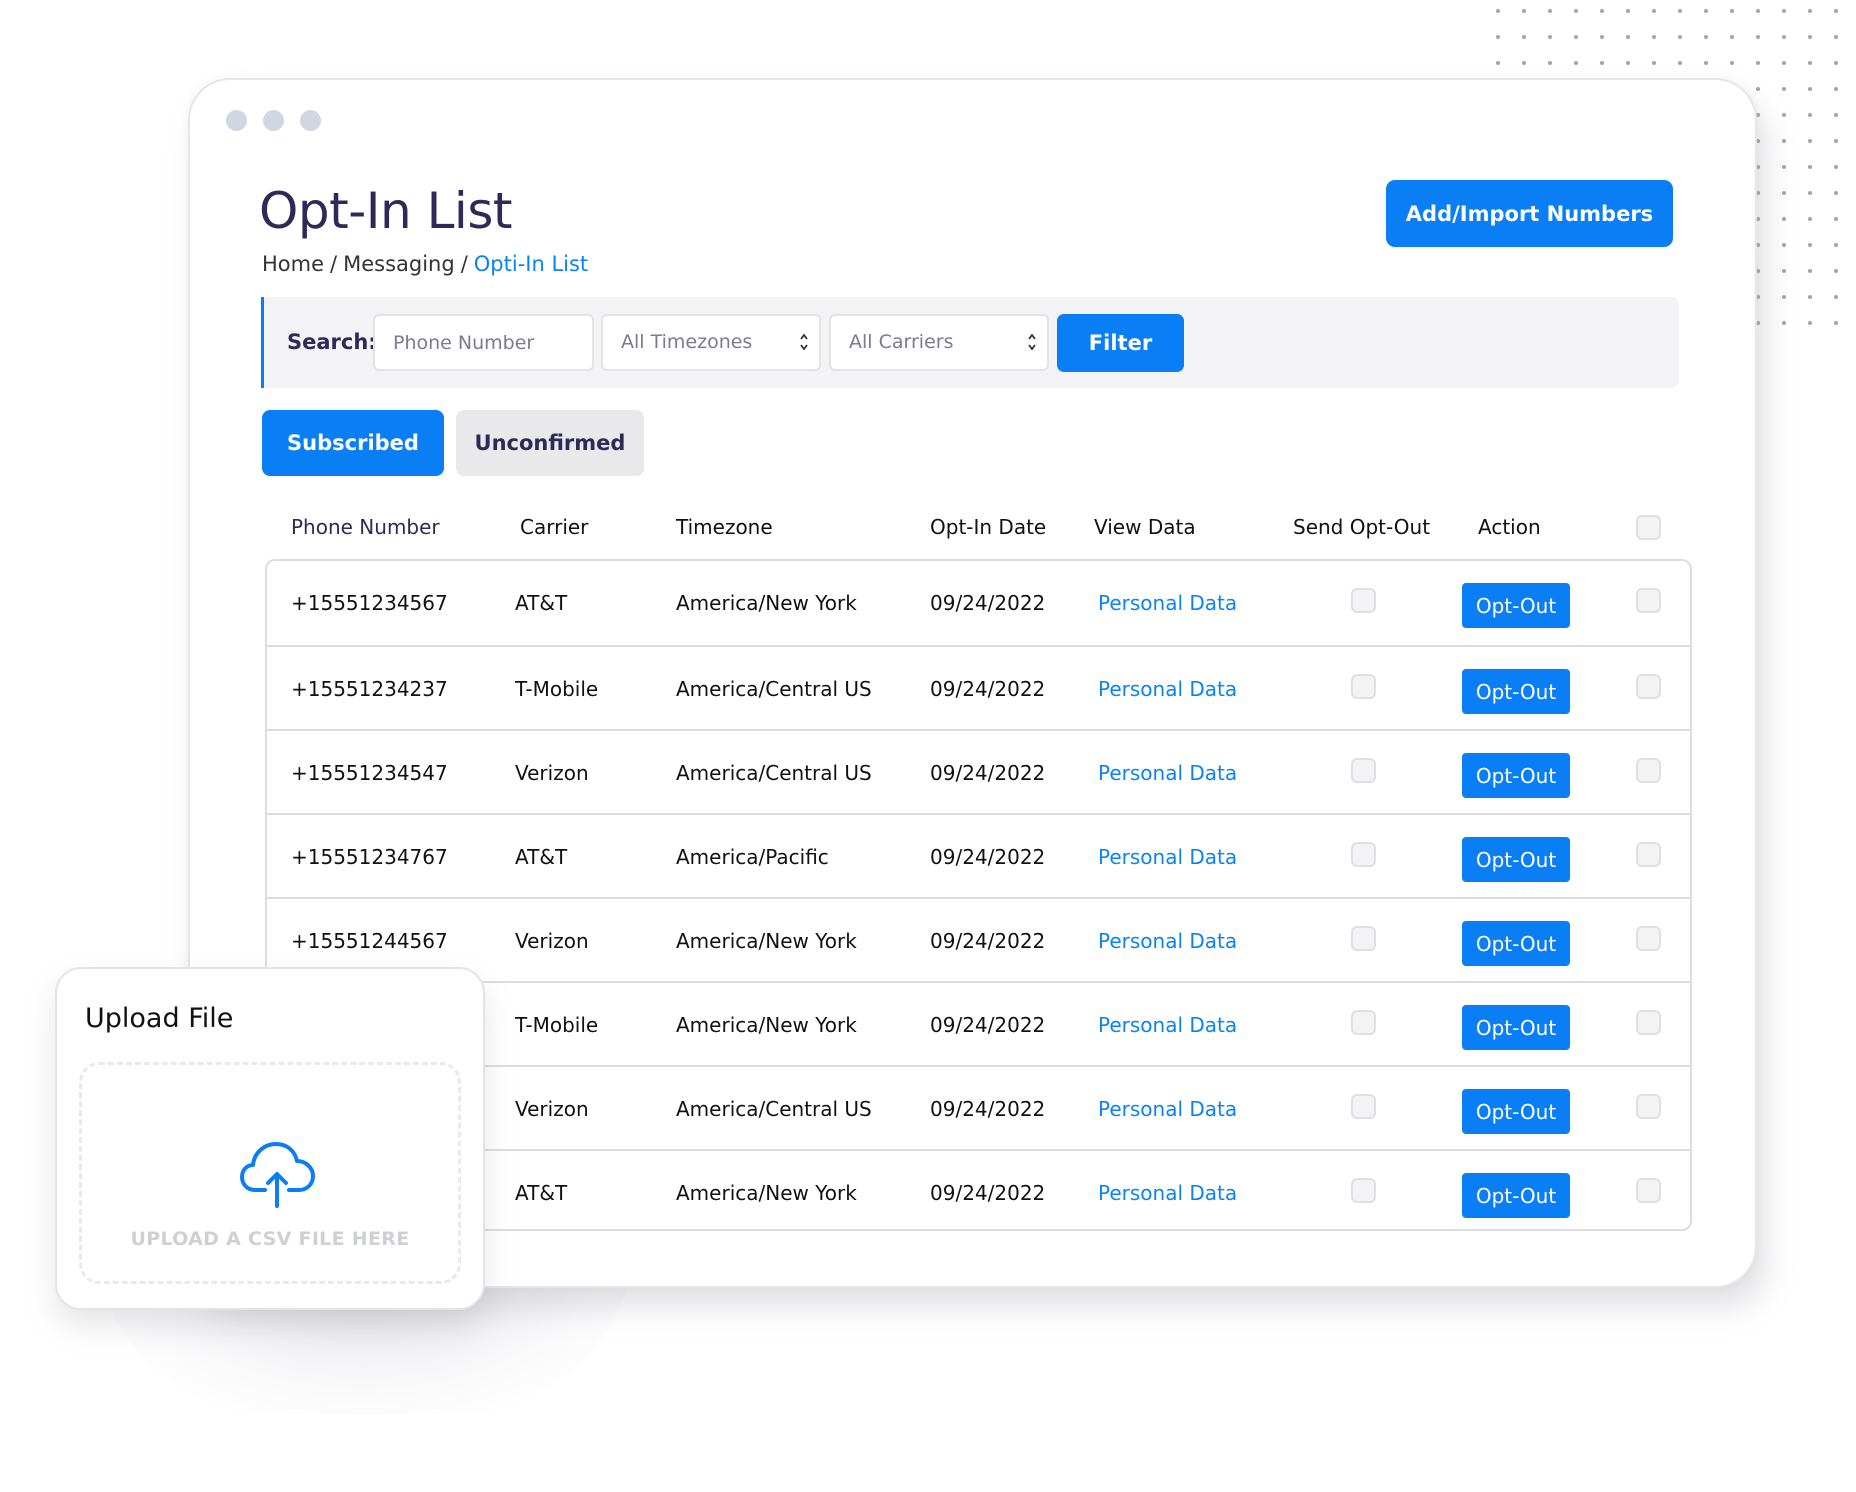 This screenshot has height=1492, width=1856. What do you see at coordinates (369, 773) in the screenshot?
I see `cell-phone-number: +15551234547` at bounding box center [369, 773].